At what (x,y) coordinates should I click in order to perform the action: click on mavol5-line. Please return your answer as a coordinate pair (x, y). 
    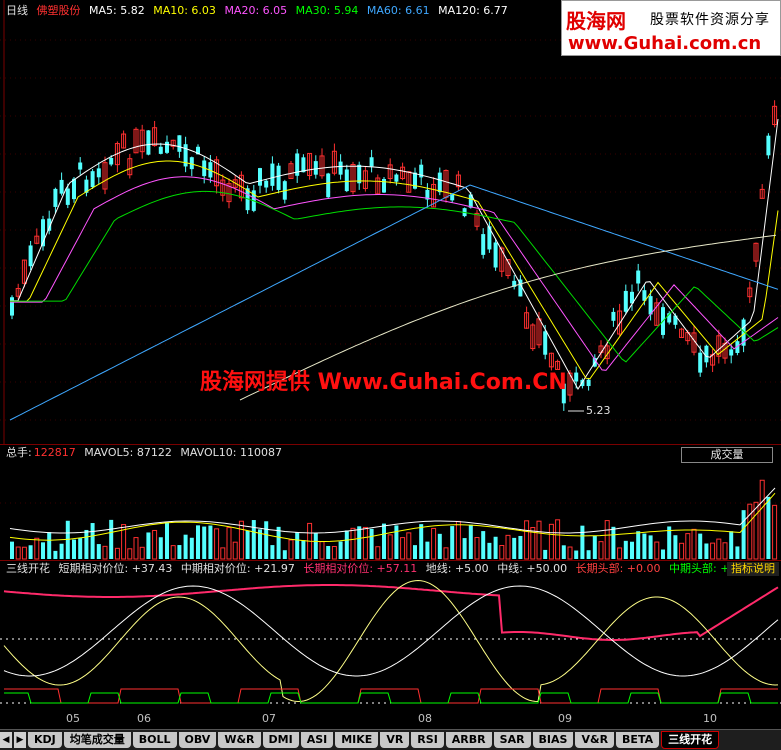
    Looking at the image, I should click on (392, 510).